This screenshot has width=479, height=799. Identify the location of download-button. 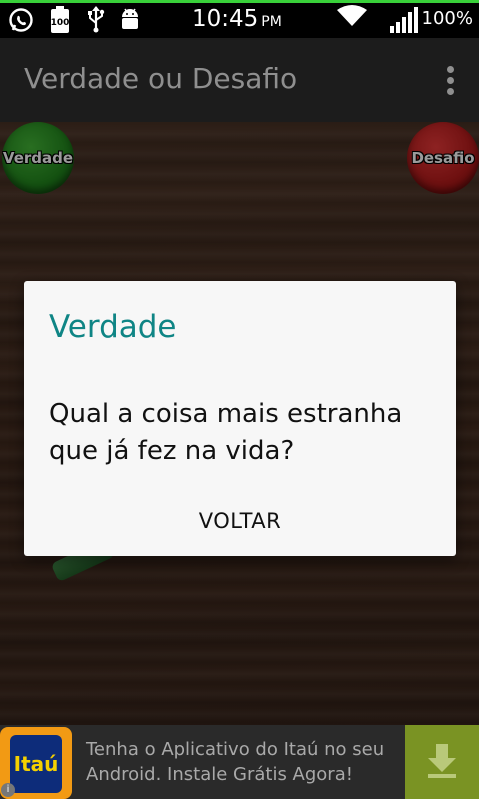
(442, 762).